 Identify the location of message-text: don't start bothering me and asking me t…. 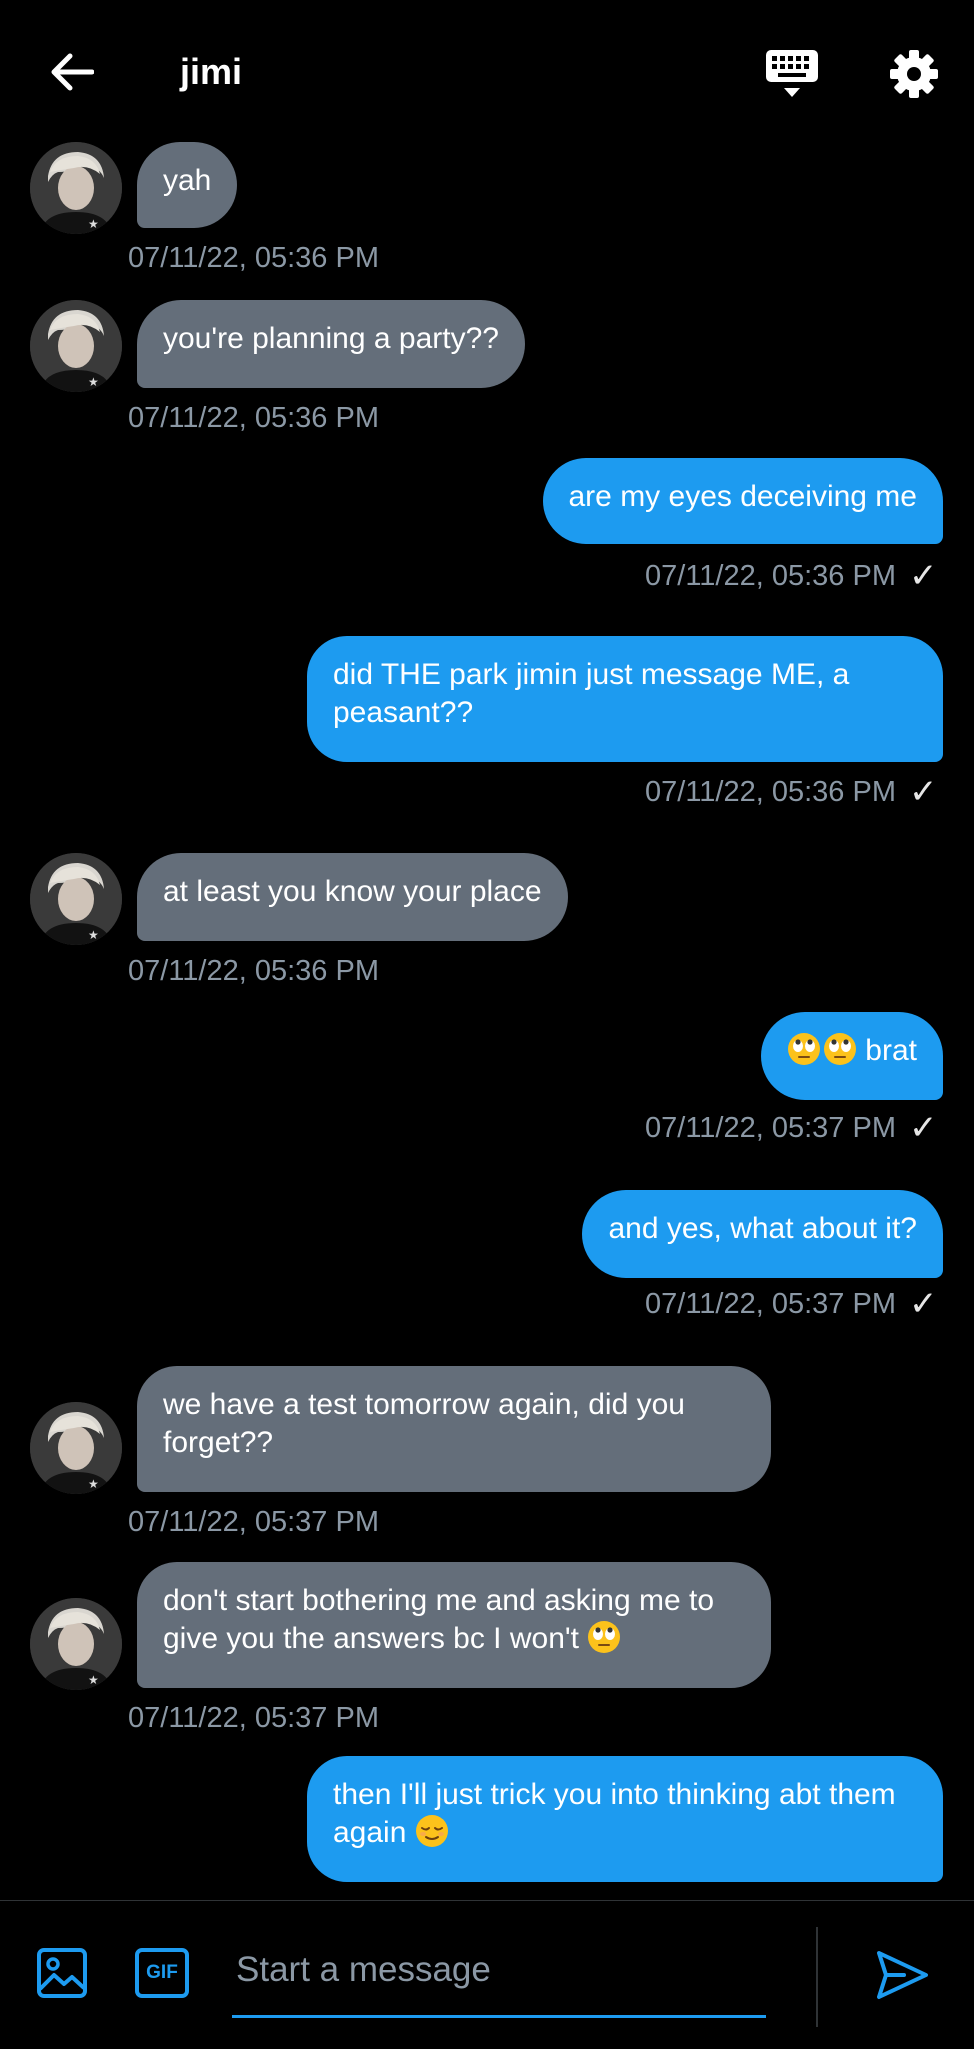
(439, 1619).